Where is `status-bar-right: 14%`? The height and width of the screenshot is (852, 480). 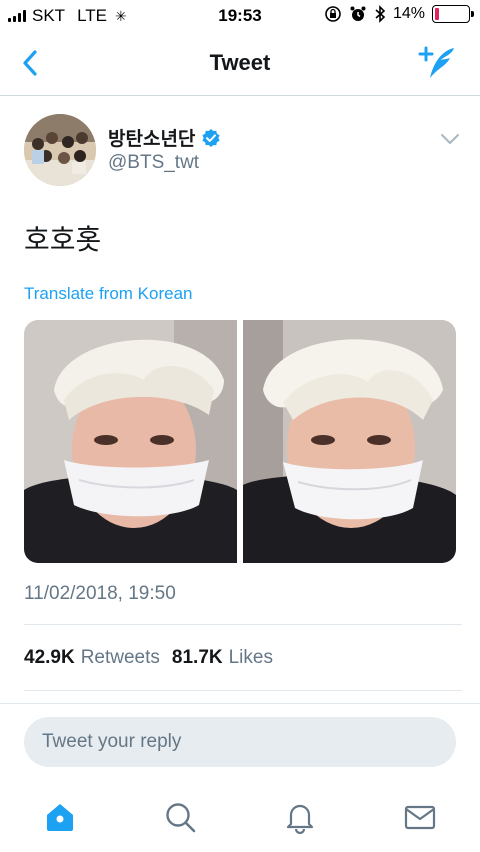
status-bar-right: 14% is located at coordinates (399, 14).